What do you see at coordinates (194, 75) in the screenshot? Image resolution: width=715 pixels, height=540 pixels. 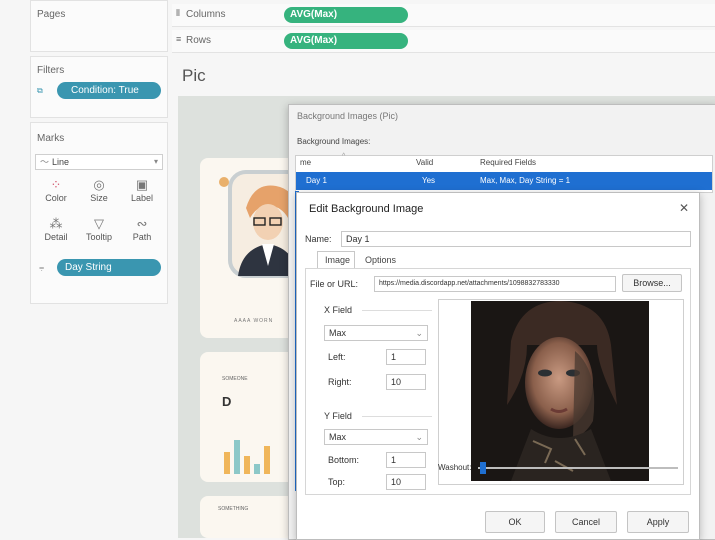 I see `sheet-title: Pic` at bounding box center [194, 75].